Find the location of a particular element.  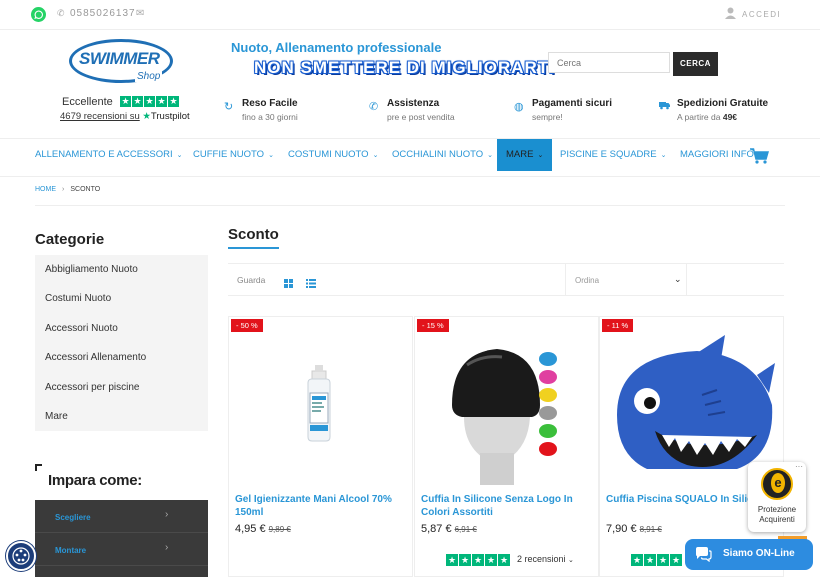

grid-view-icon is located at coordinates (288, 284).